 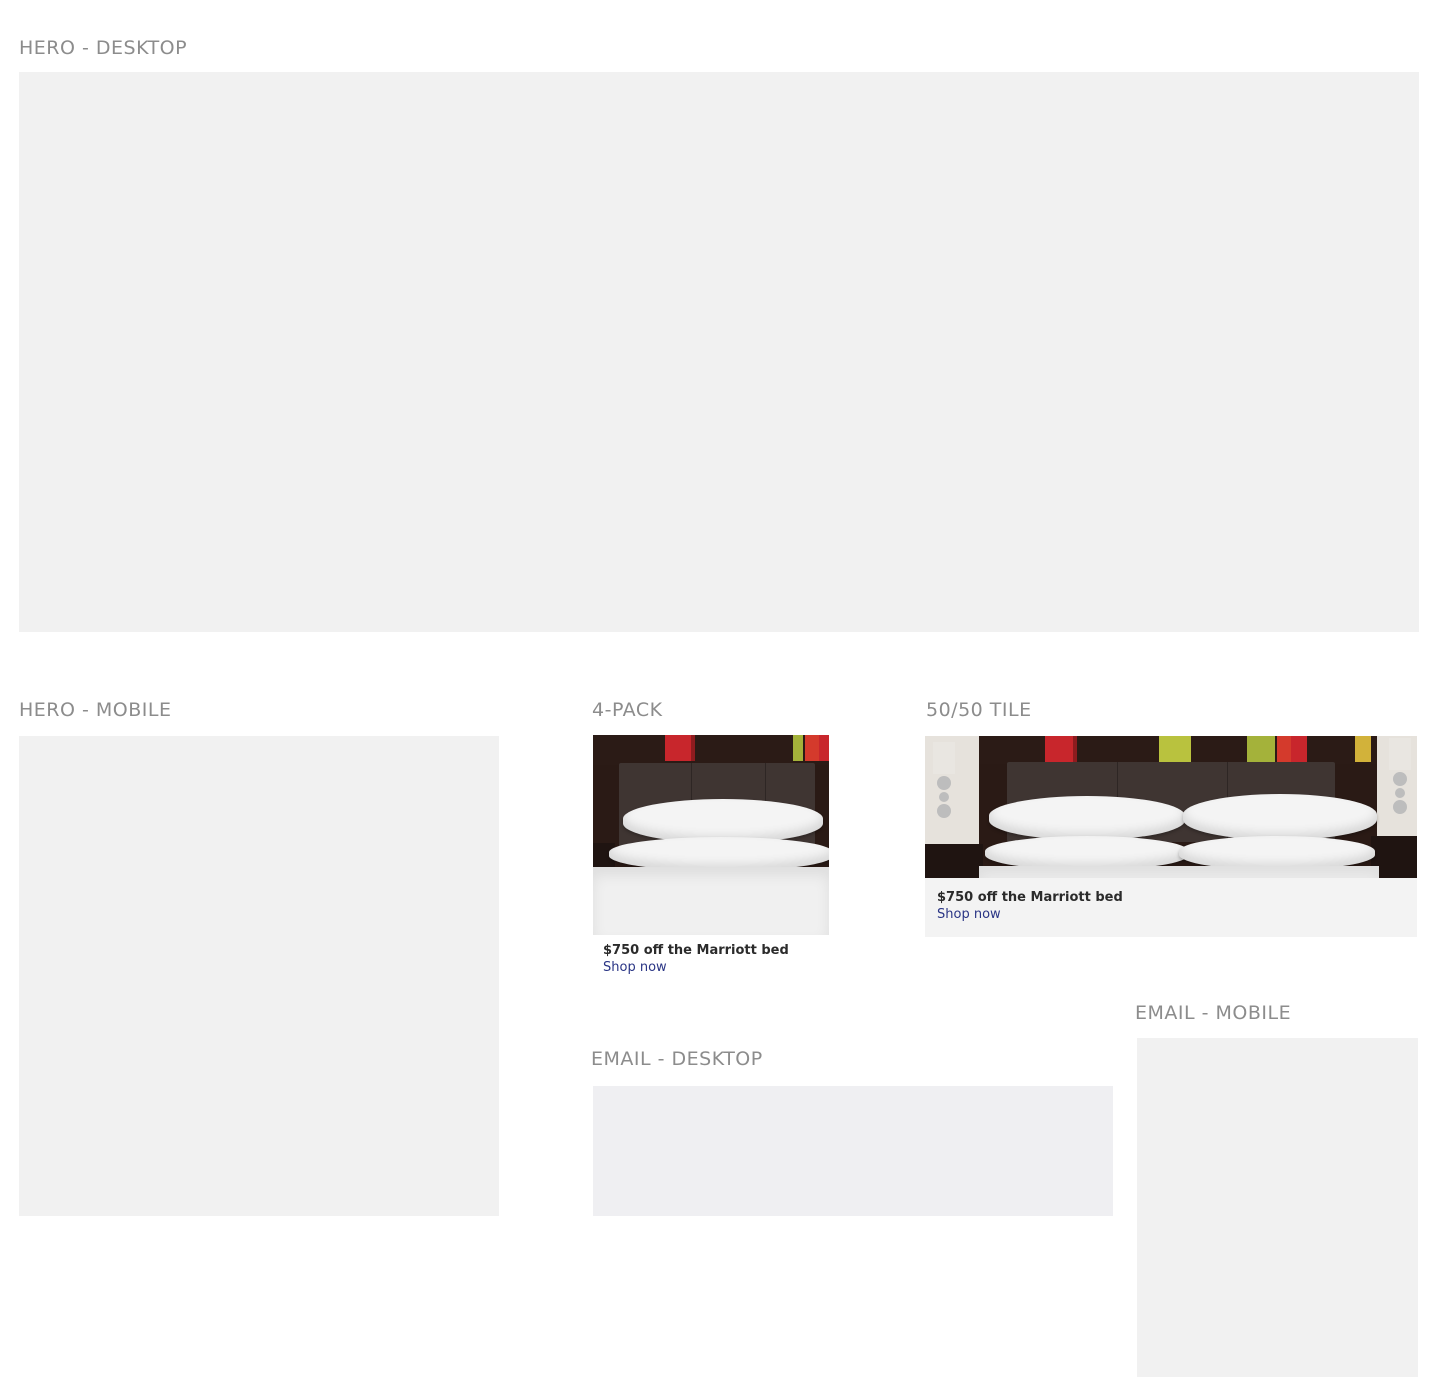 What do you see at coordinates (1030, 897) in the screenshot?
I see `fifty-tile-caption-title: $750 off the Marriott bed` at bounding box center [1030, 897].